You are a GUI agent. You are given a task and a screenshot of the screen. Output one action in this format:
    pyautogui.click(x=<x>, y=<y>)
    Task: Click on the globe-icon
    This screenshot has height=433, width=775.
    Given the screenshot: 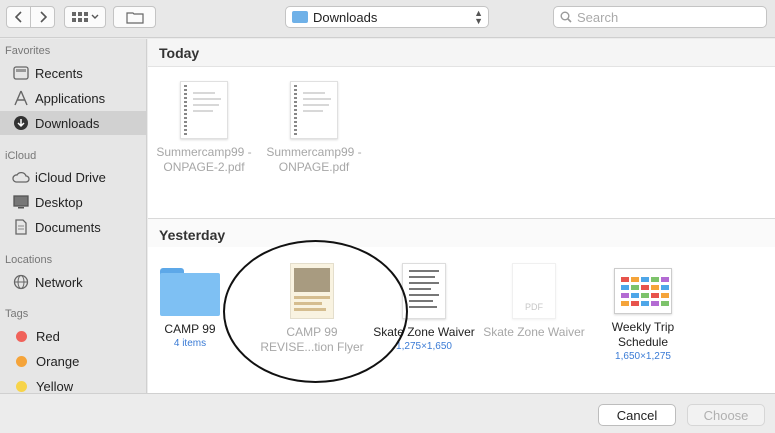 What is the action you would take?
    pyautogui.click(x=21, y=282)
    